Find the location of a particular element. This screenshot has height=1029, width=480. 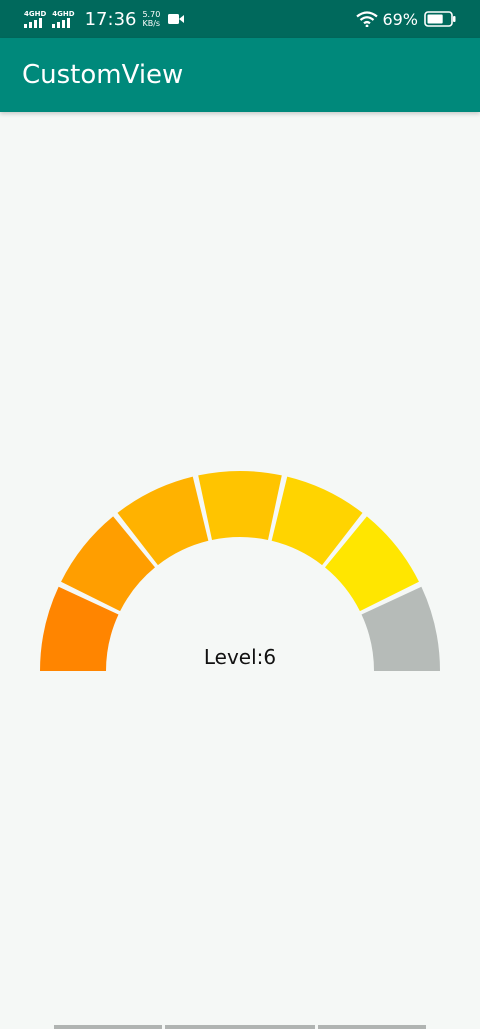

level-label-prefix: Level: is located at coordinates (233, 657).